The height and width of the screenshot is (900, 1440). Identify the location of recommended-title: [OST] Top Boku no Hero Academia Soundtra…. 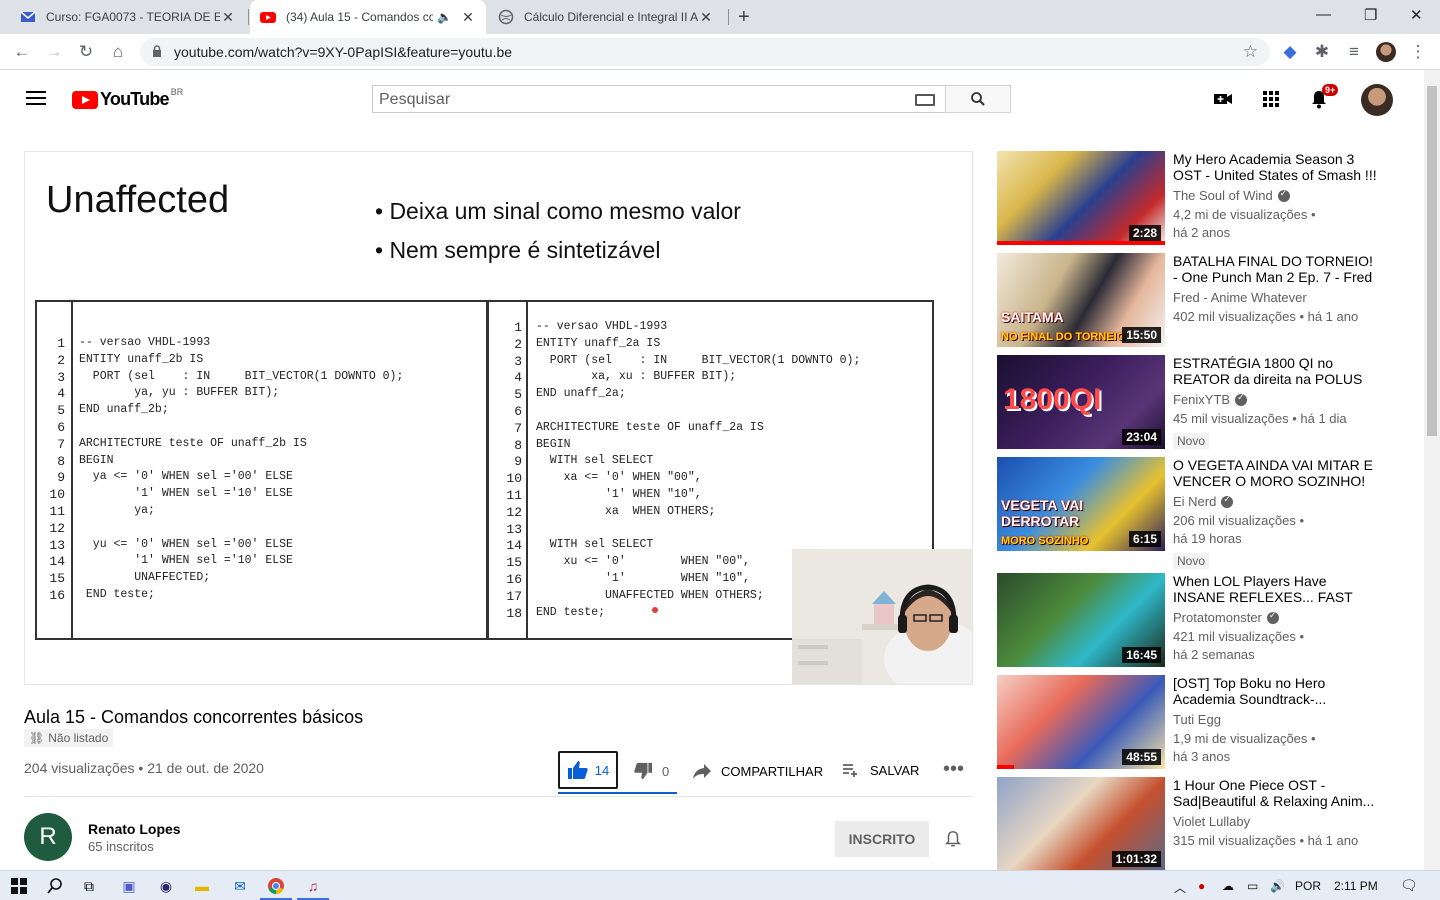
(1275, 691).